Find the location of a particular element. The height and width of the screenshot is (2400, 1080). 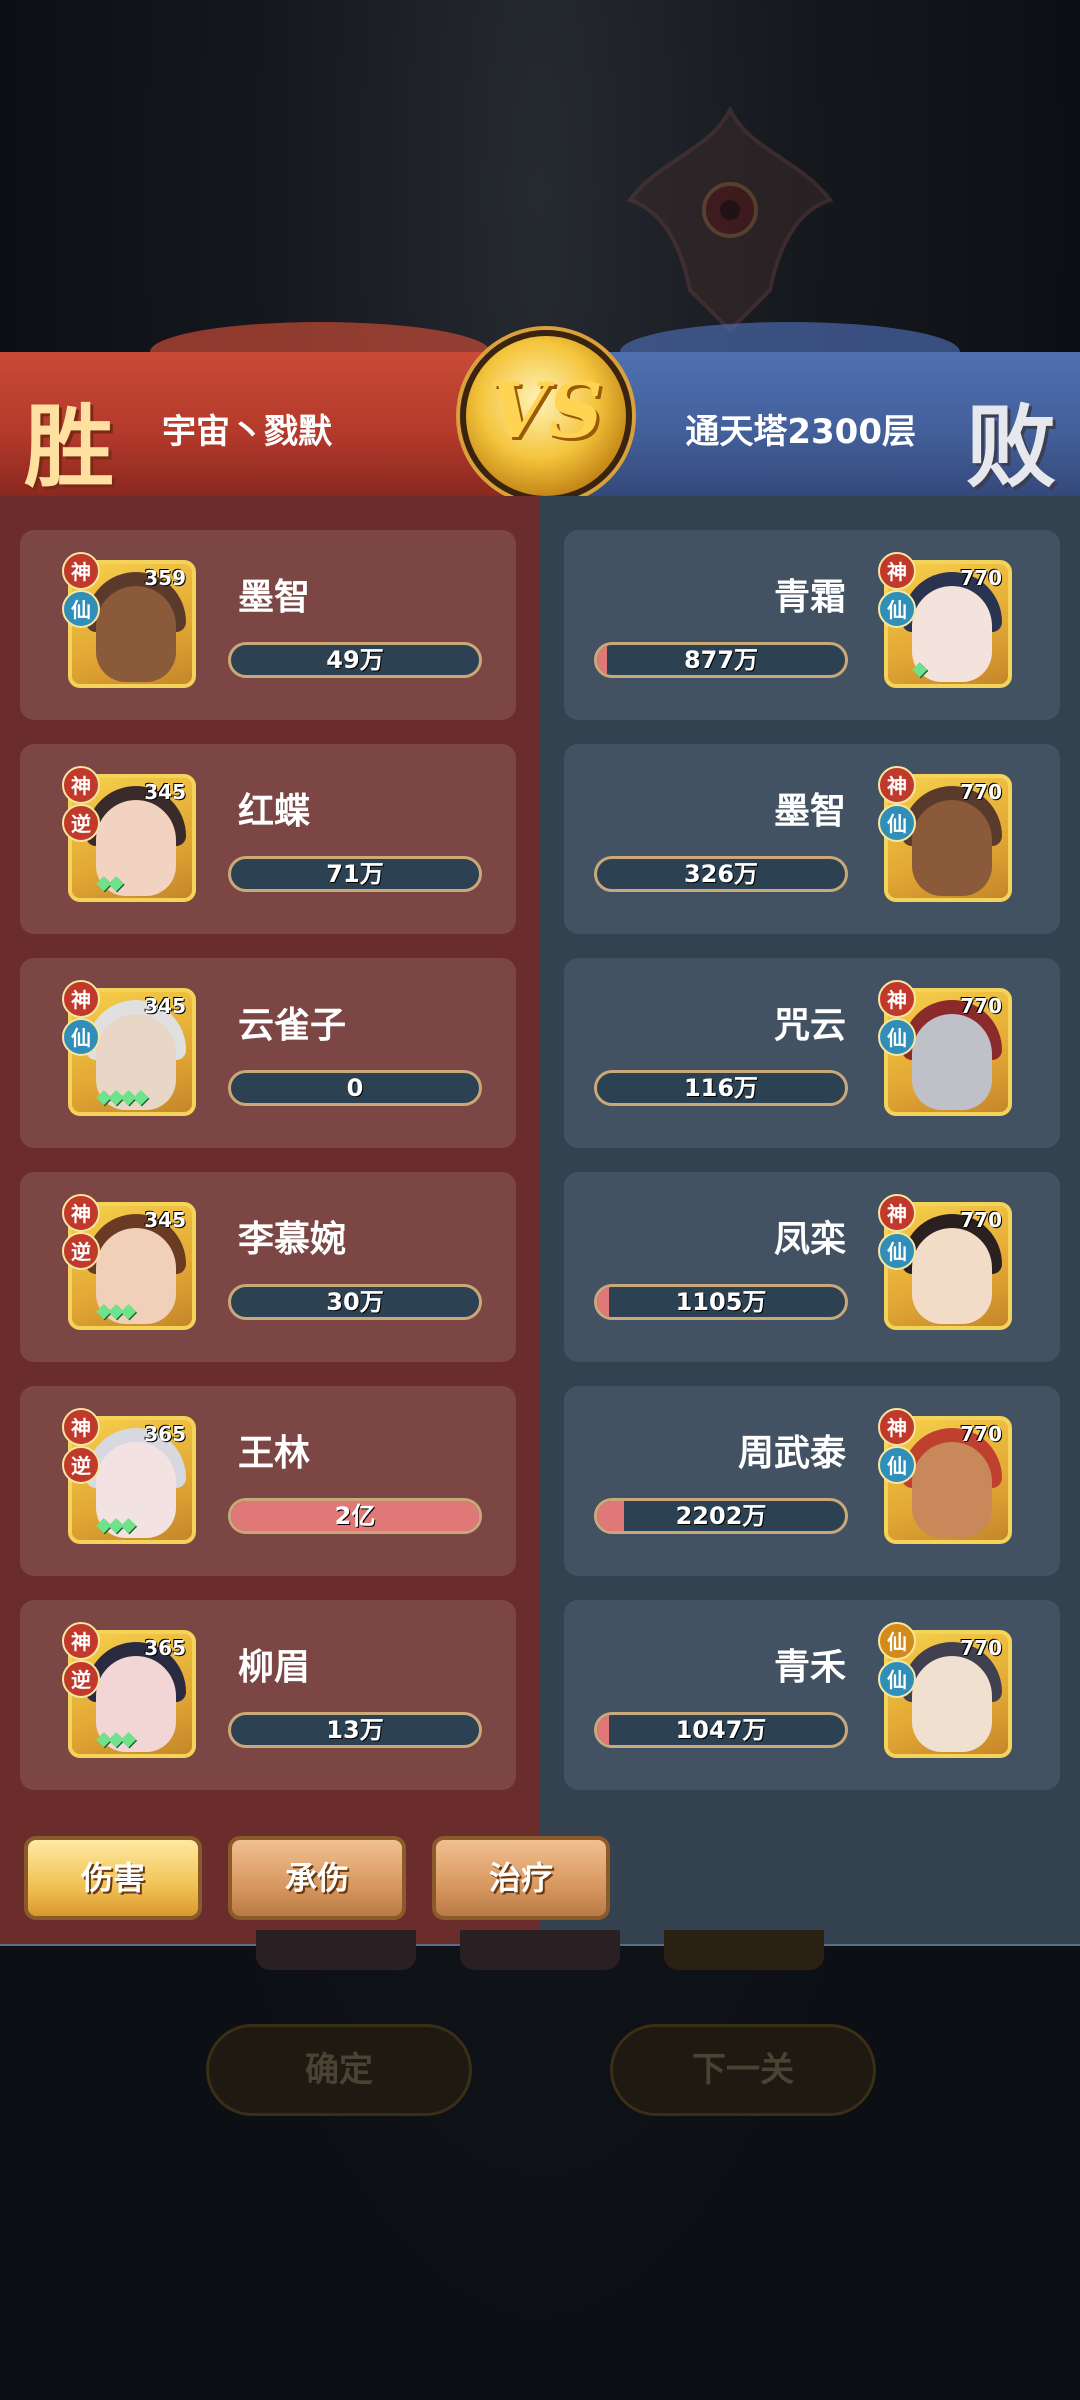

right-hero-card: 770 神仙周武泰 2202万 is located at coordinates (812, 1481).